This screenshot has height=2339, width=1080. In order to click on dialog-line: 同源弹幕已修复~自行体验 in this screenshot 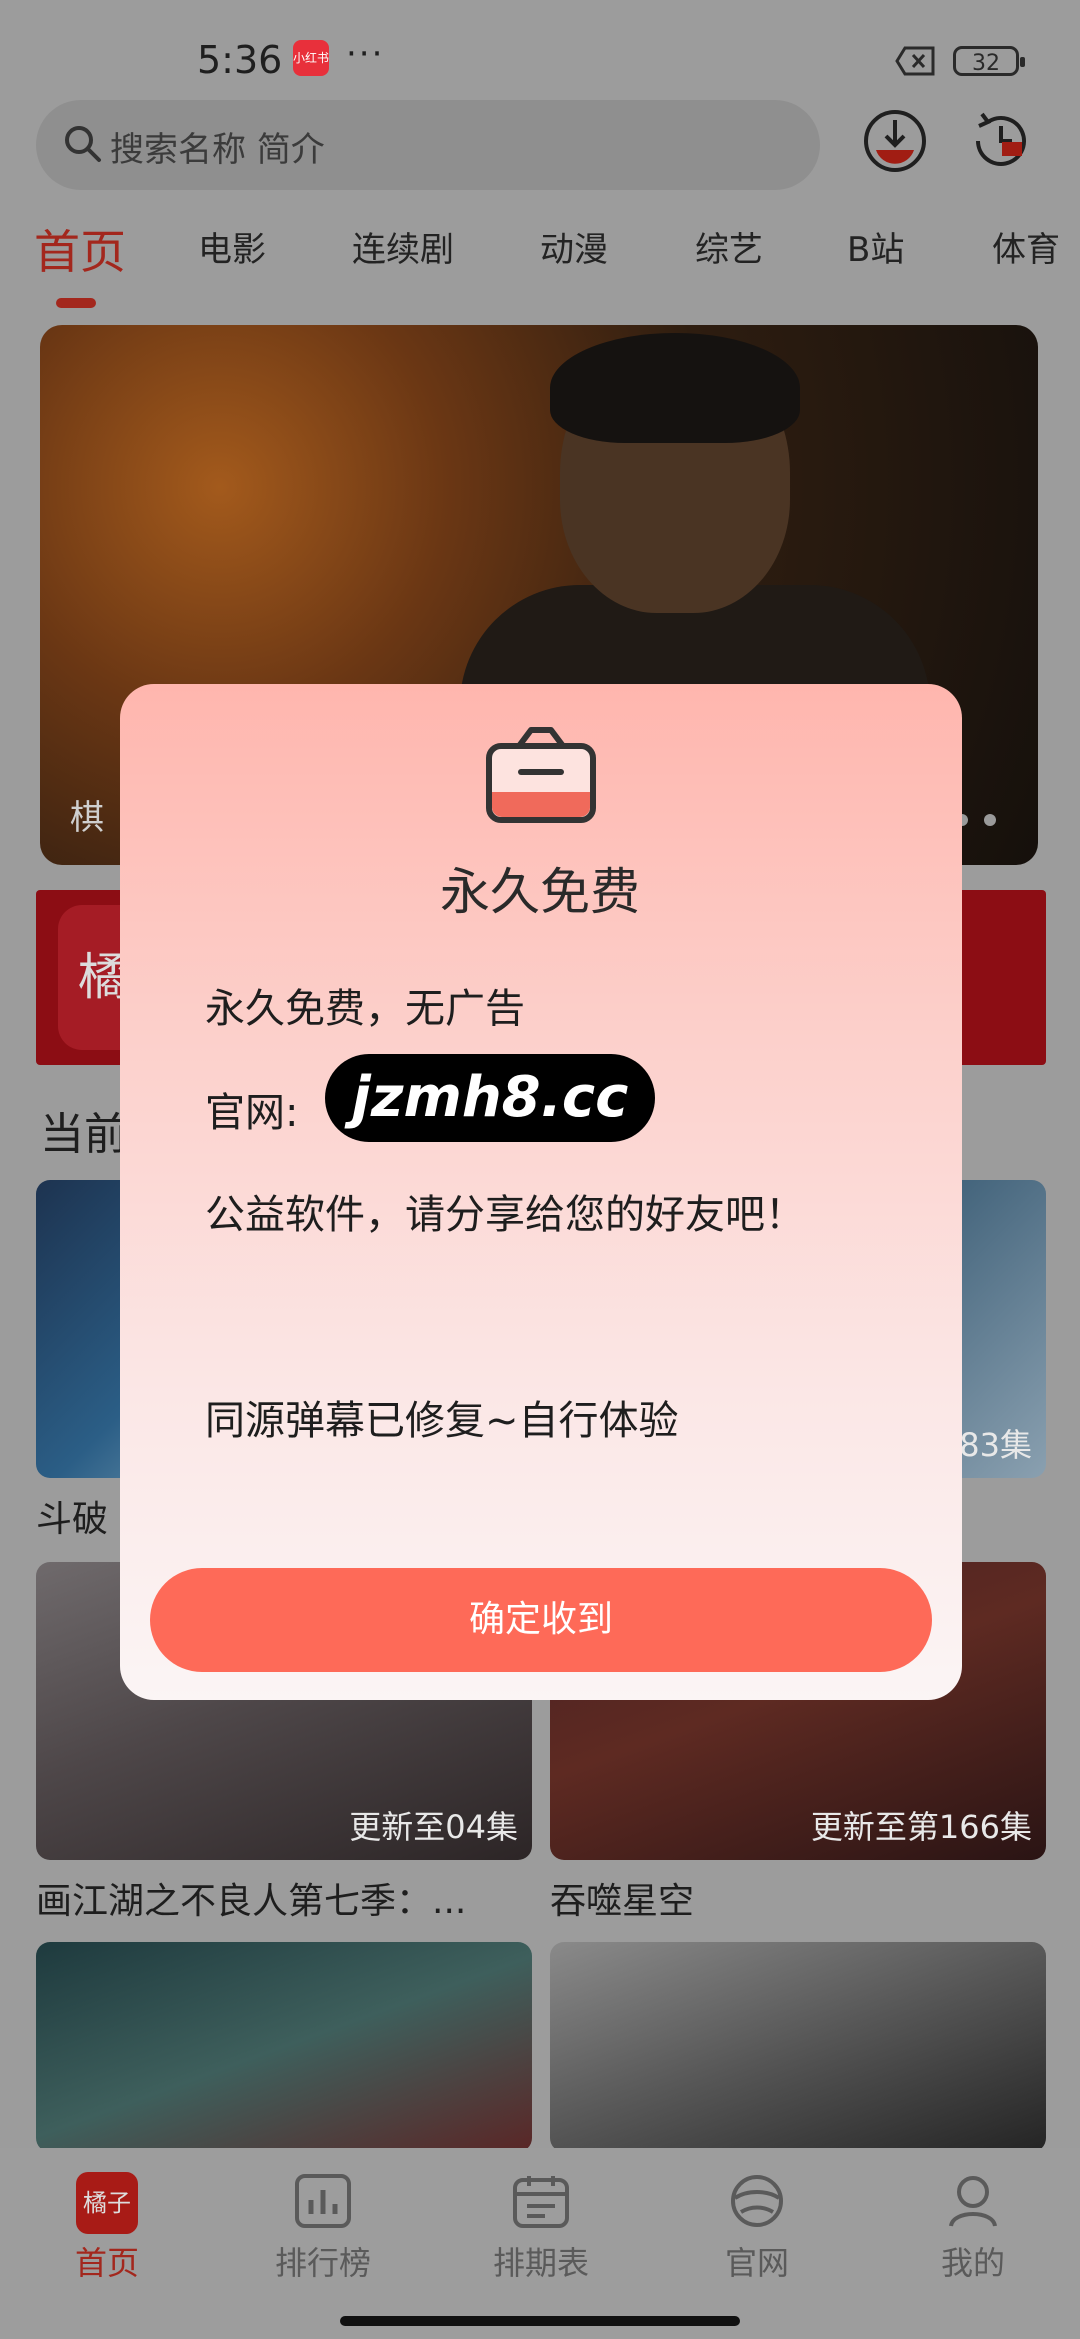, I will do `click(442, 1421)`.